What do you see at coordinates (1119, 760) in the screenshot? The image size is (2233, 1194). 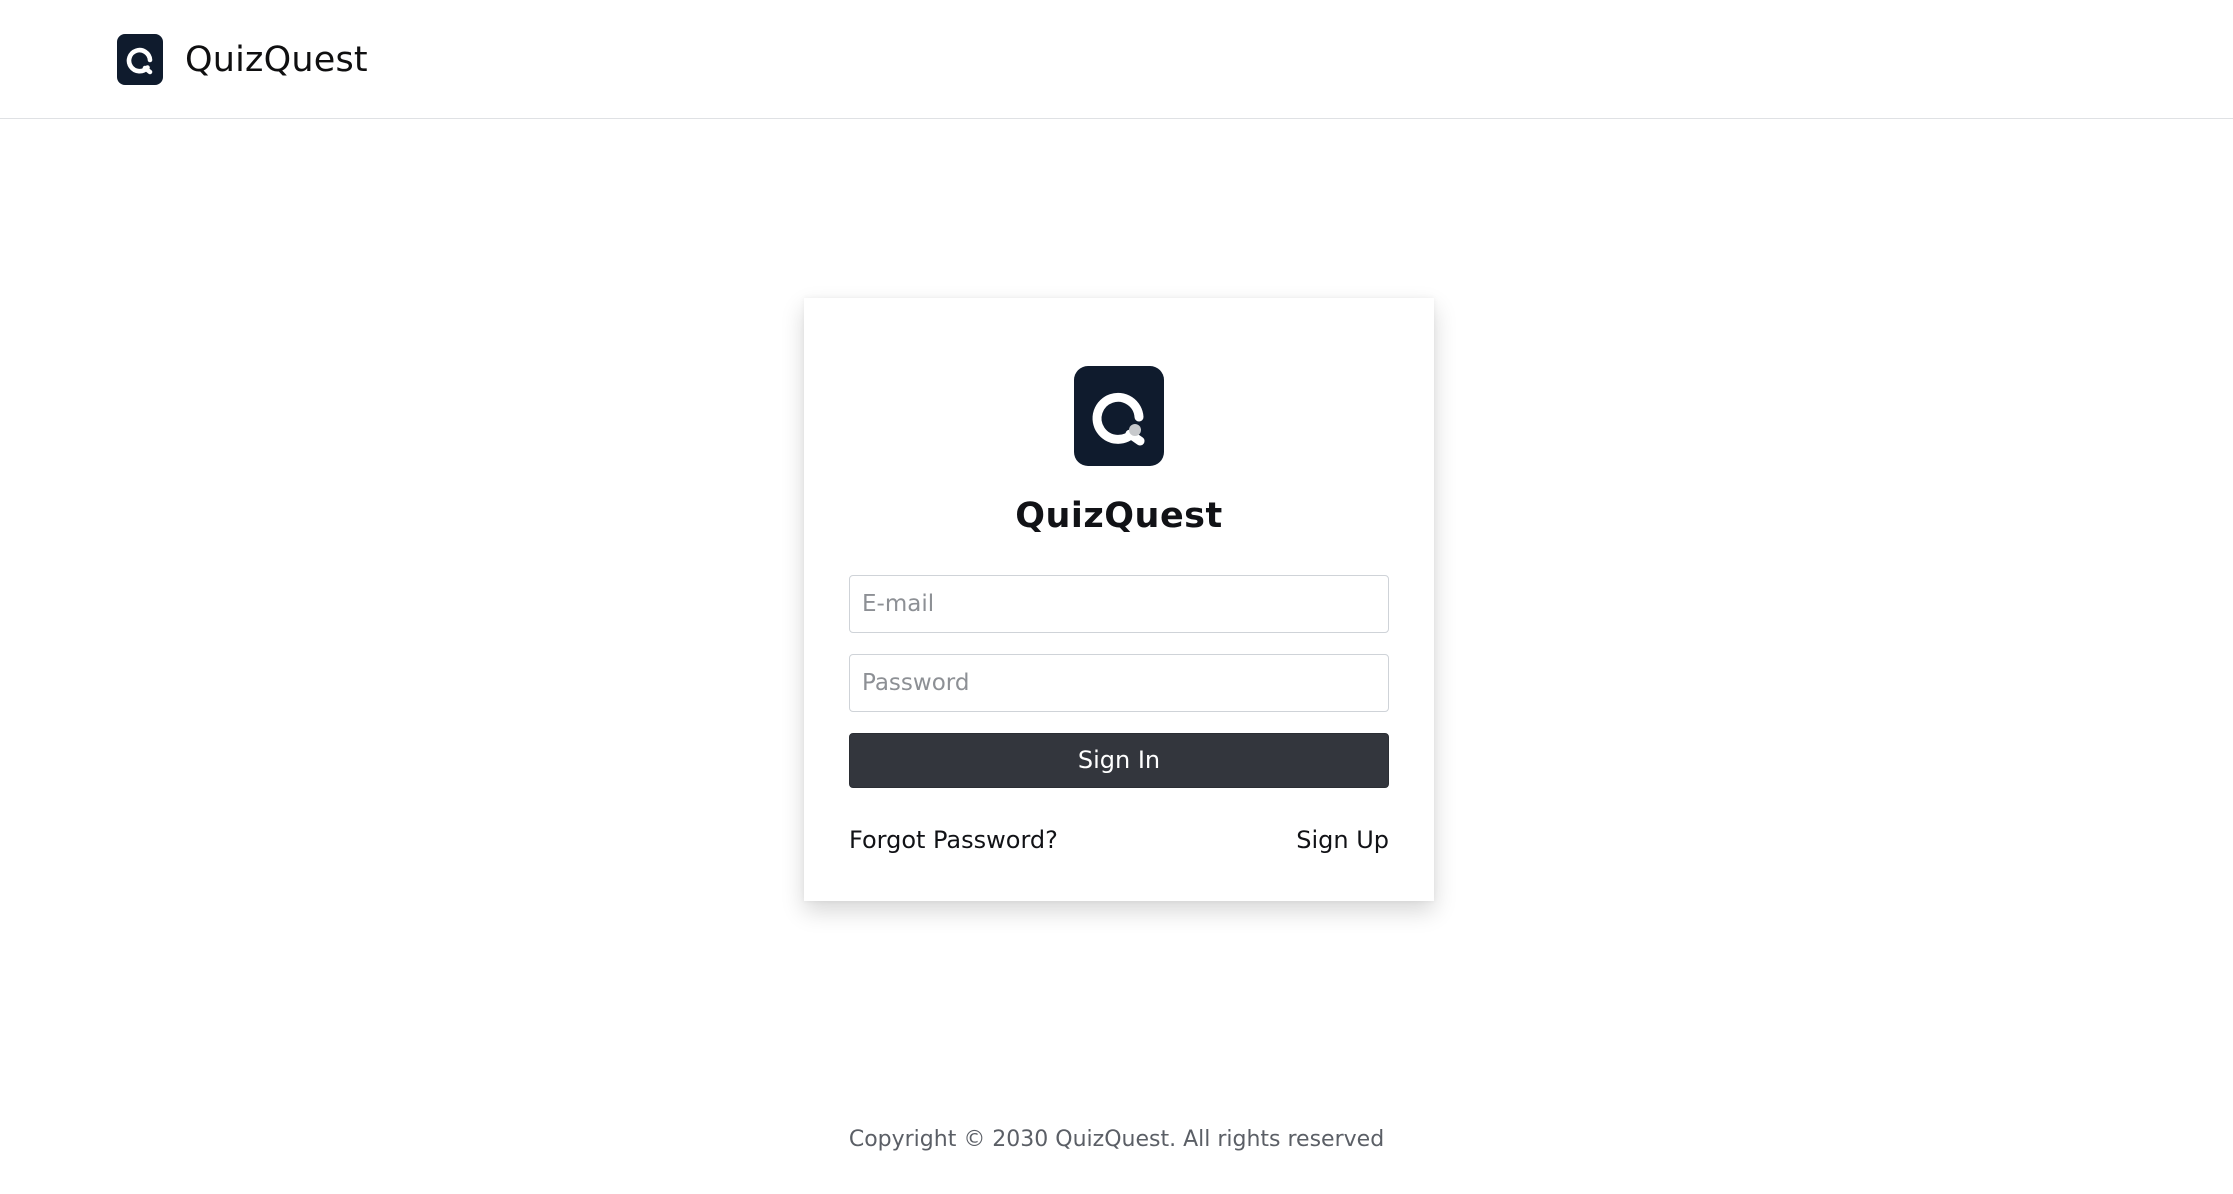 I see `sign-in-button: Sign In` at bounding box center [1119, 760].